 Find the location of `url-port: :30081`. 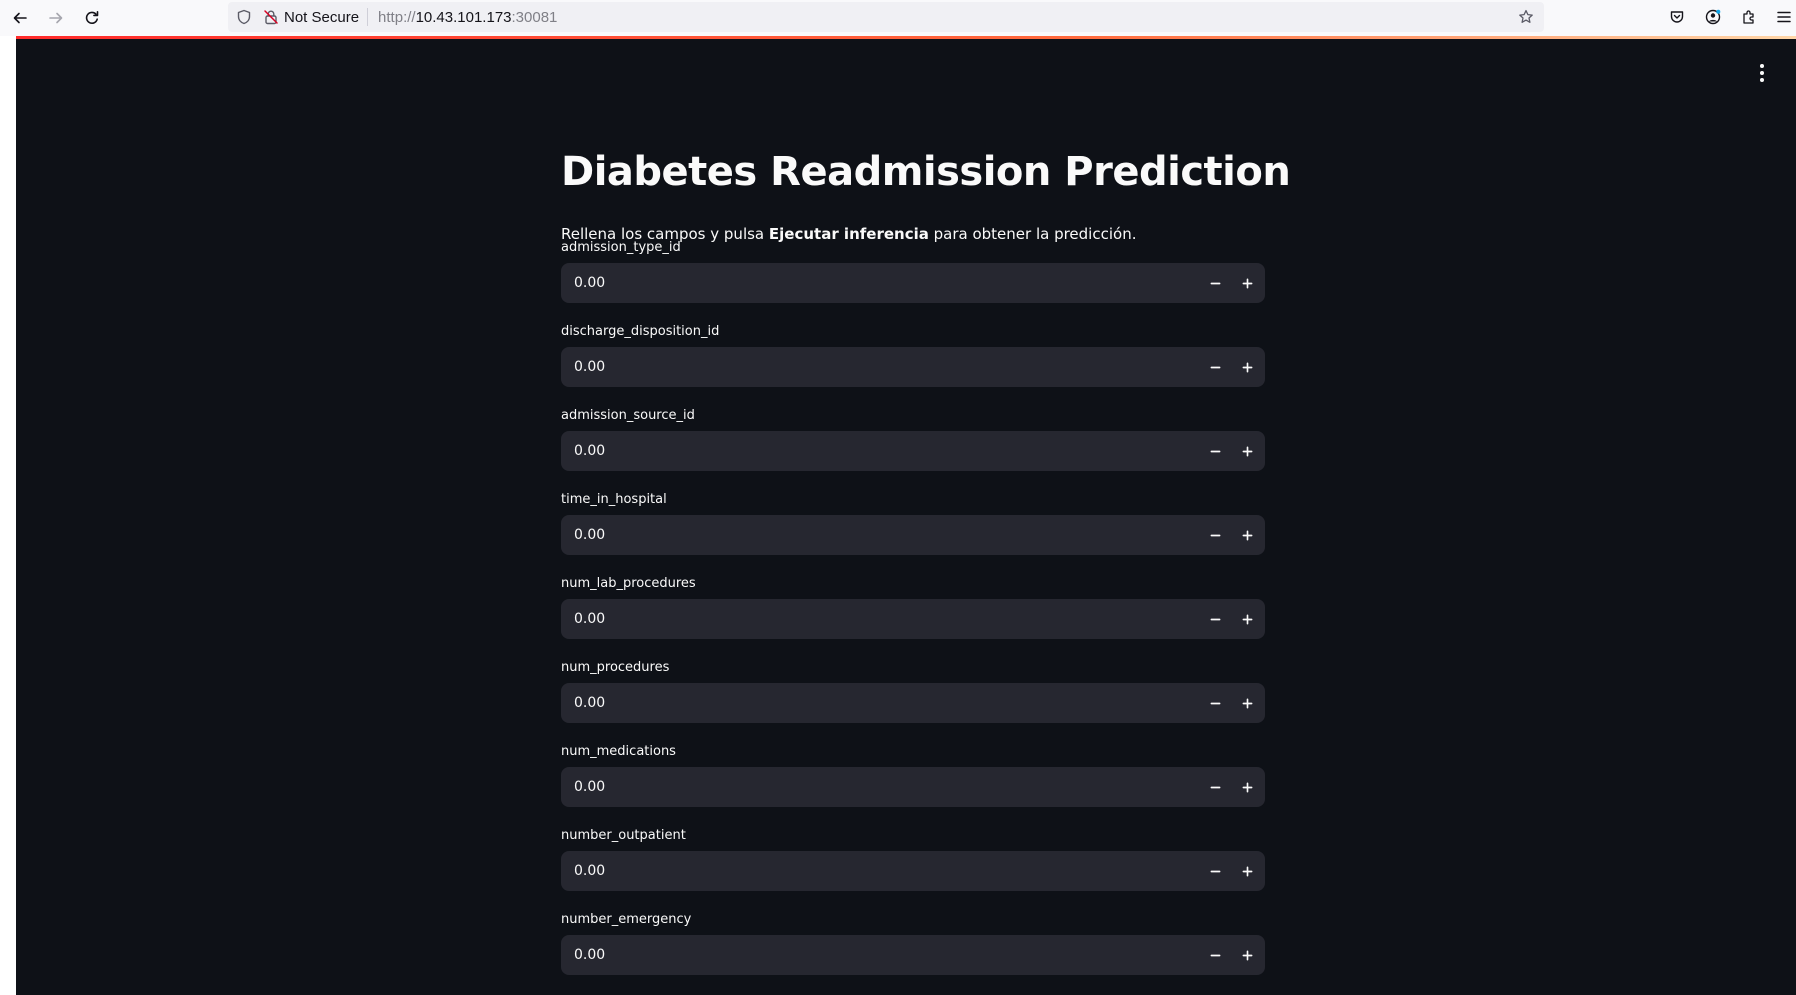

url-port: :30081 is located at coordinates (534, 17).